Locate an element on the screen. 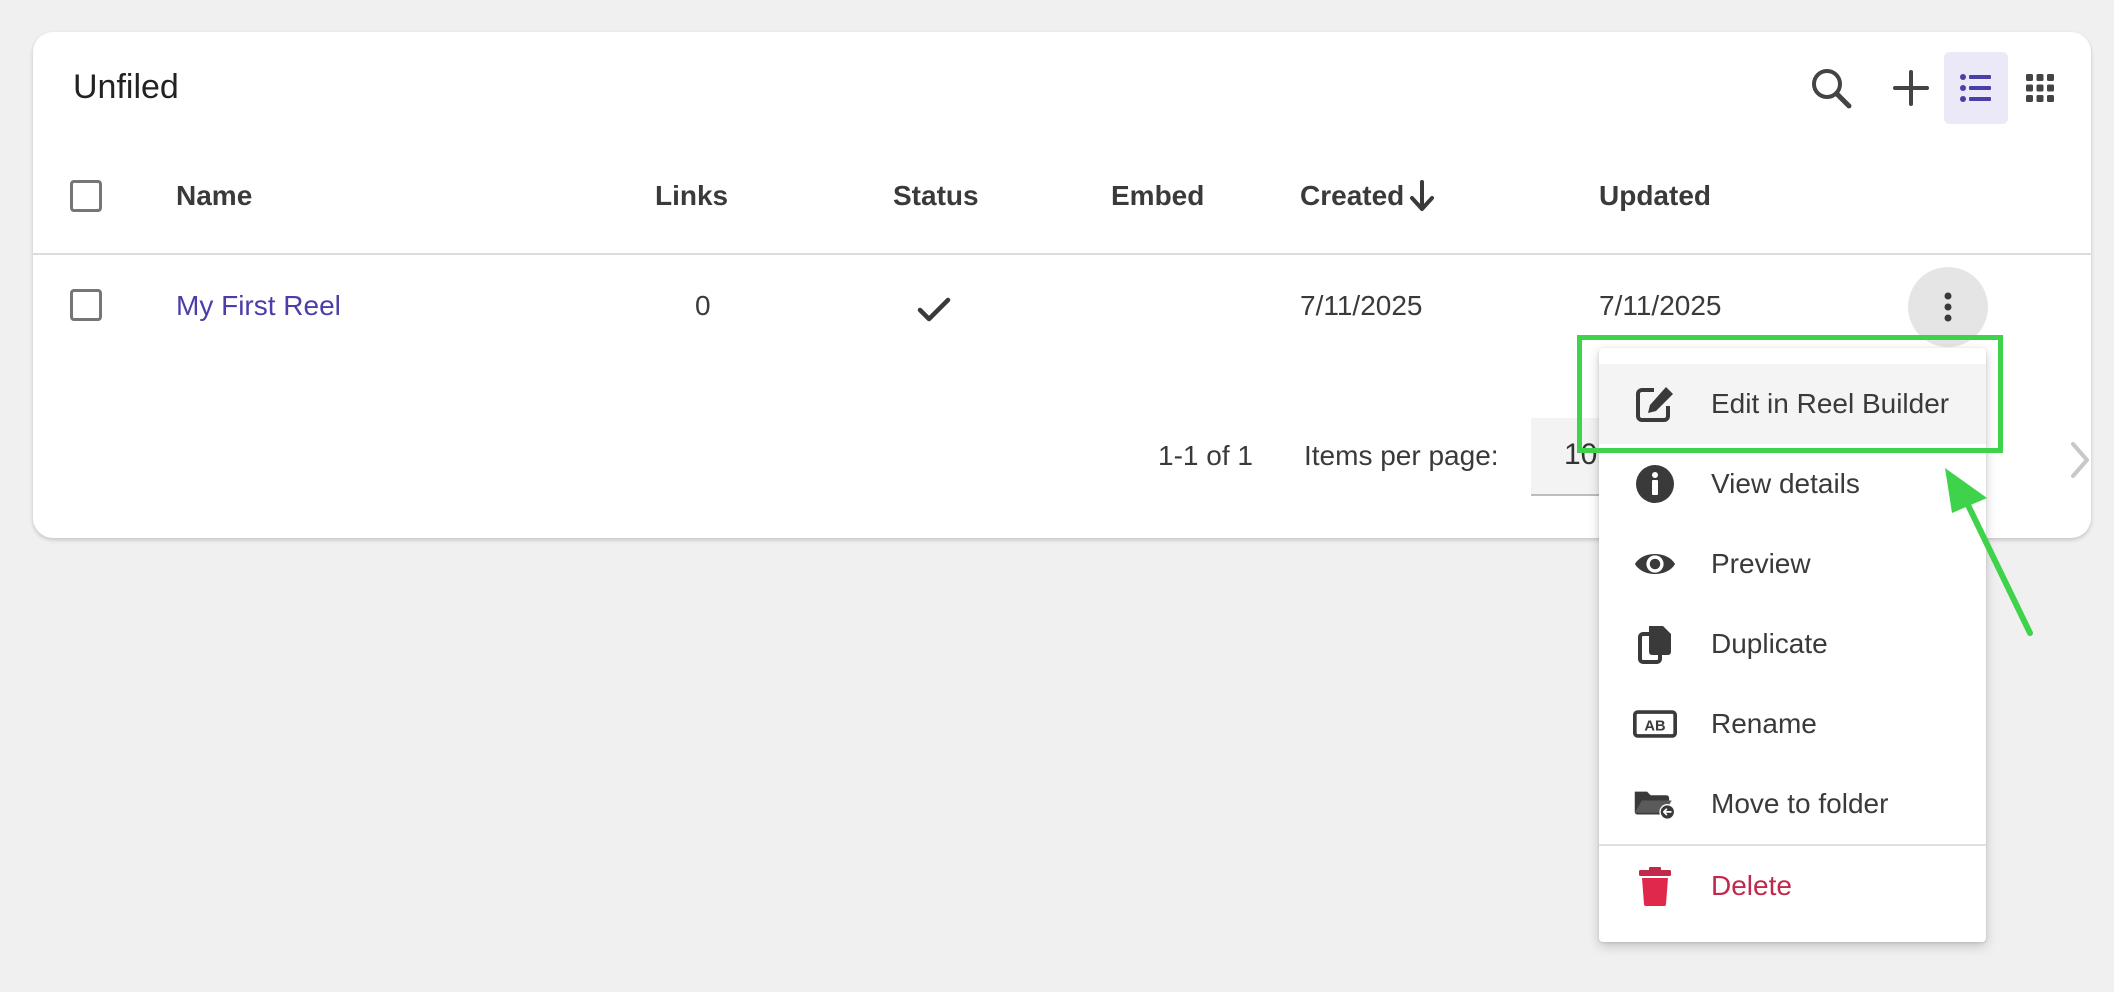  column-header-created: Created is located at coordinates (1368, 196).